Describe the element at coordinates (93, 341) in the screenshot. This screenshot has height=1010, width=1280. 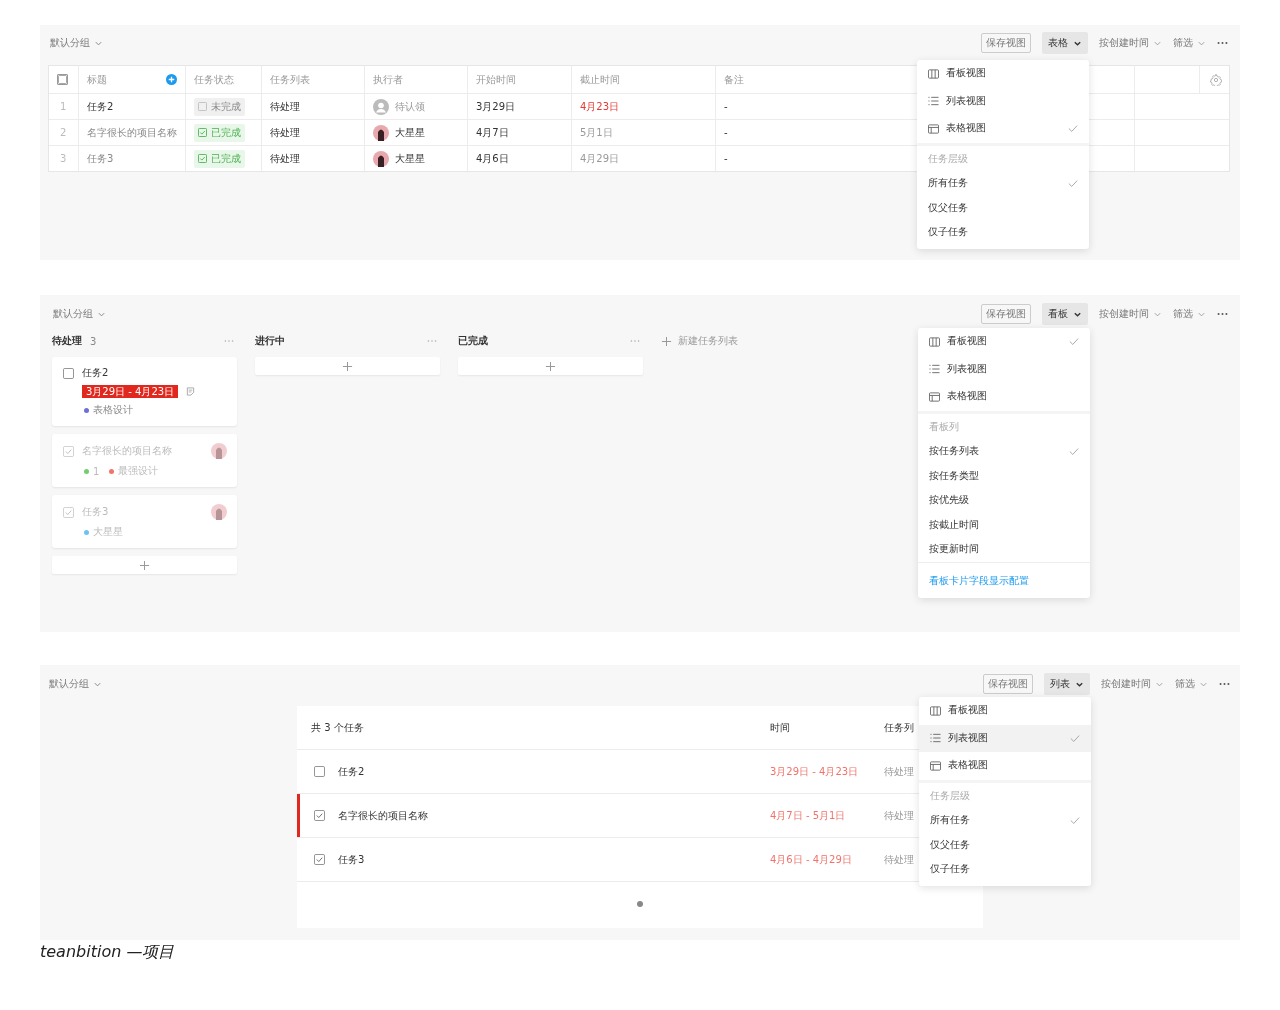
I see `task-count: 3` at that location.